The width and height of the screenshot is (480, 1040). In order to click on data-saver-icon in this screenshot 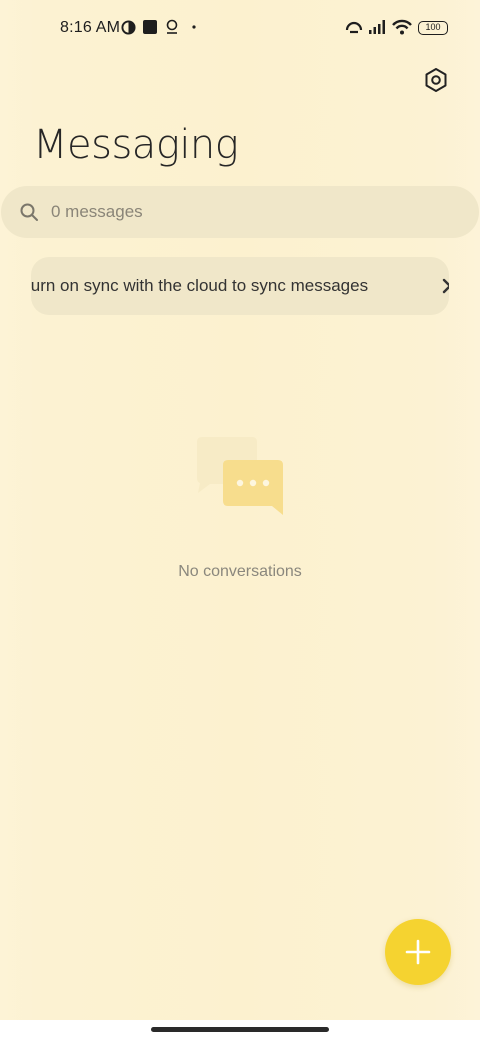, I will do `click(128, 27)`.